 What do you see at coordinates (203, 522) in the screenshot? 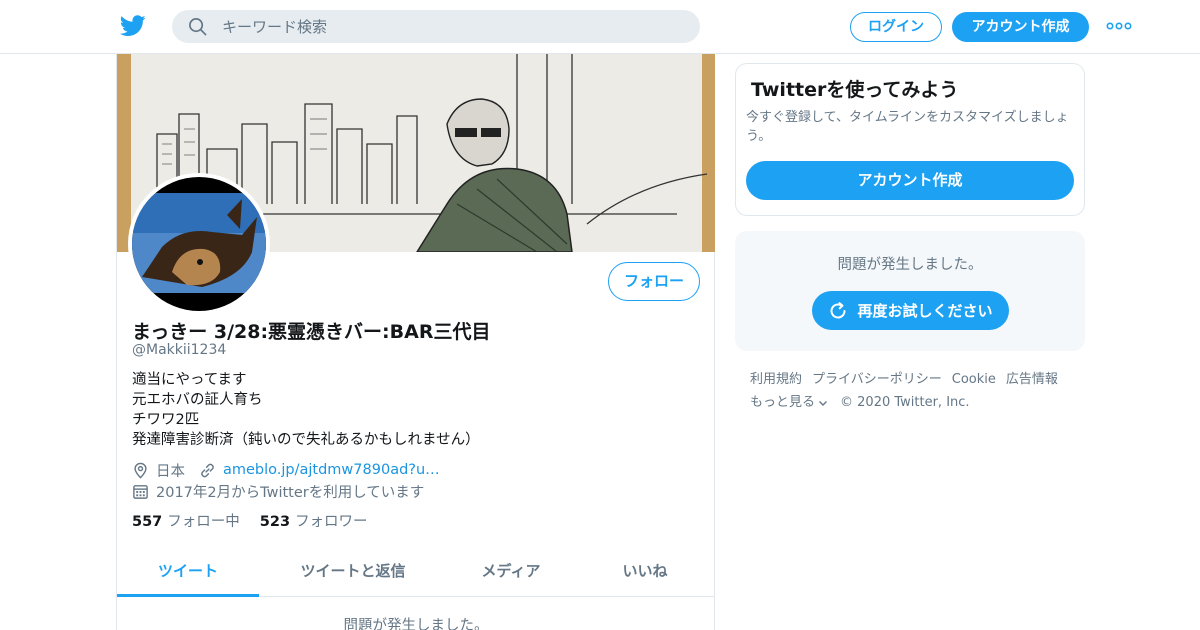
I see `following-label: フォロー中` at bounding box center [203, 522].